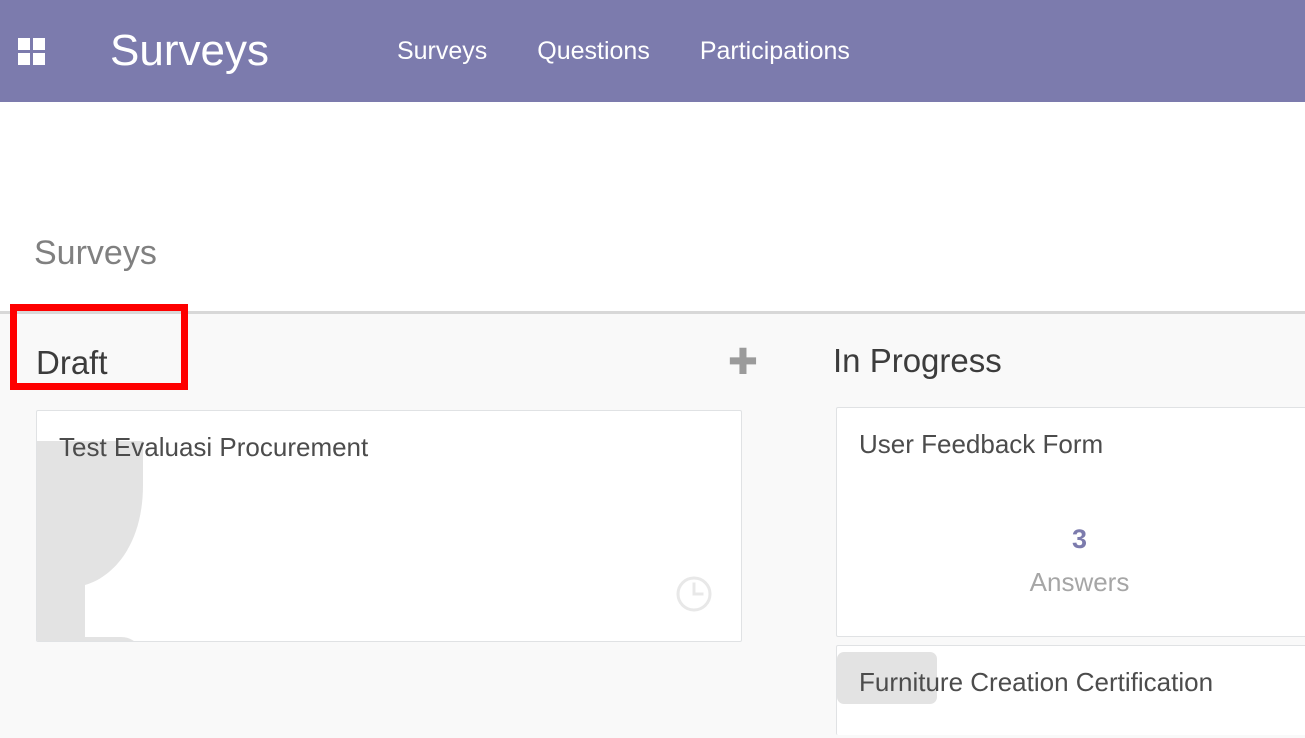  Describe the element at coordinates (1071, 582) in the screenshot. I see `answers-label: Answers` at that location.